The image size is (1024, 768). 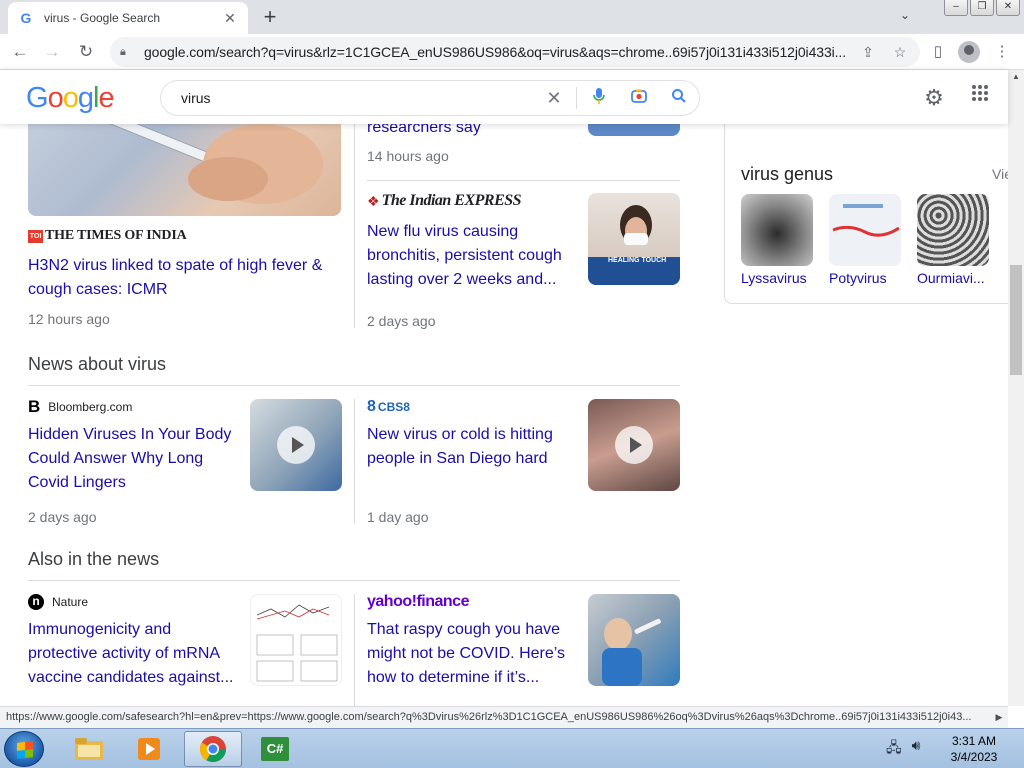 I want to click on indian-express-logo-icon: ❖, so click(x=373, y=200).